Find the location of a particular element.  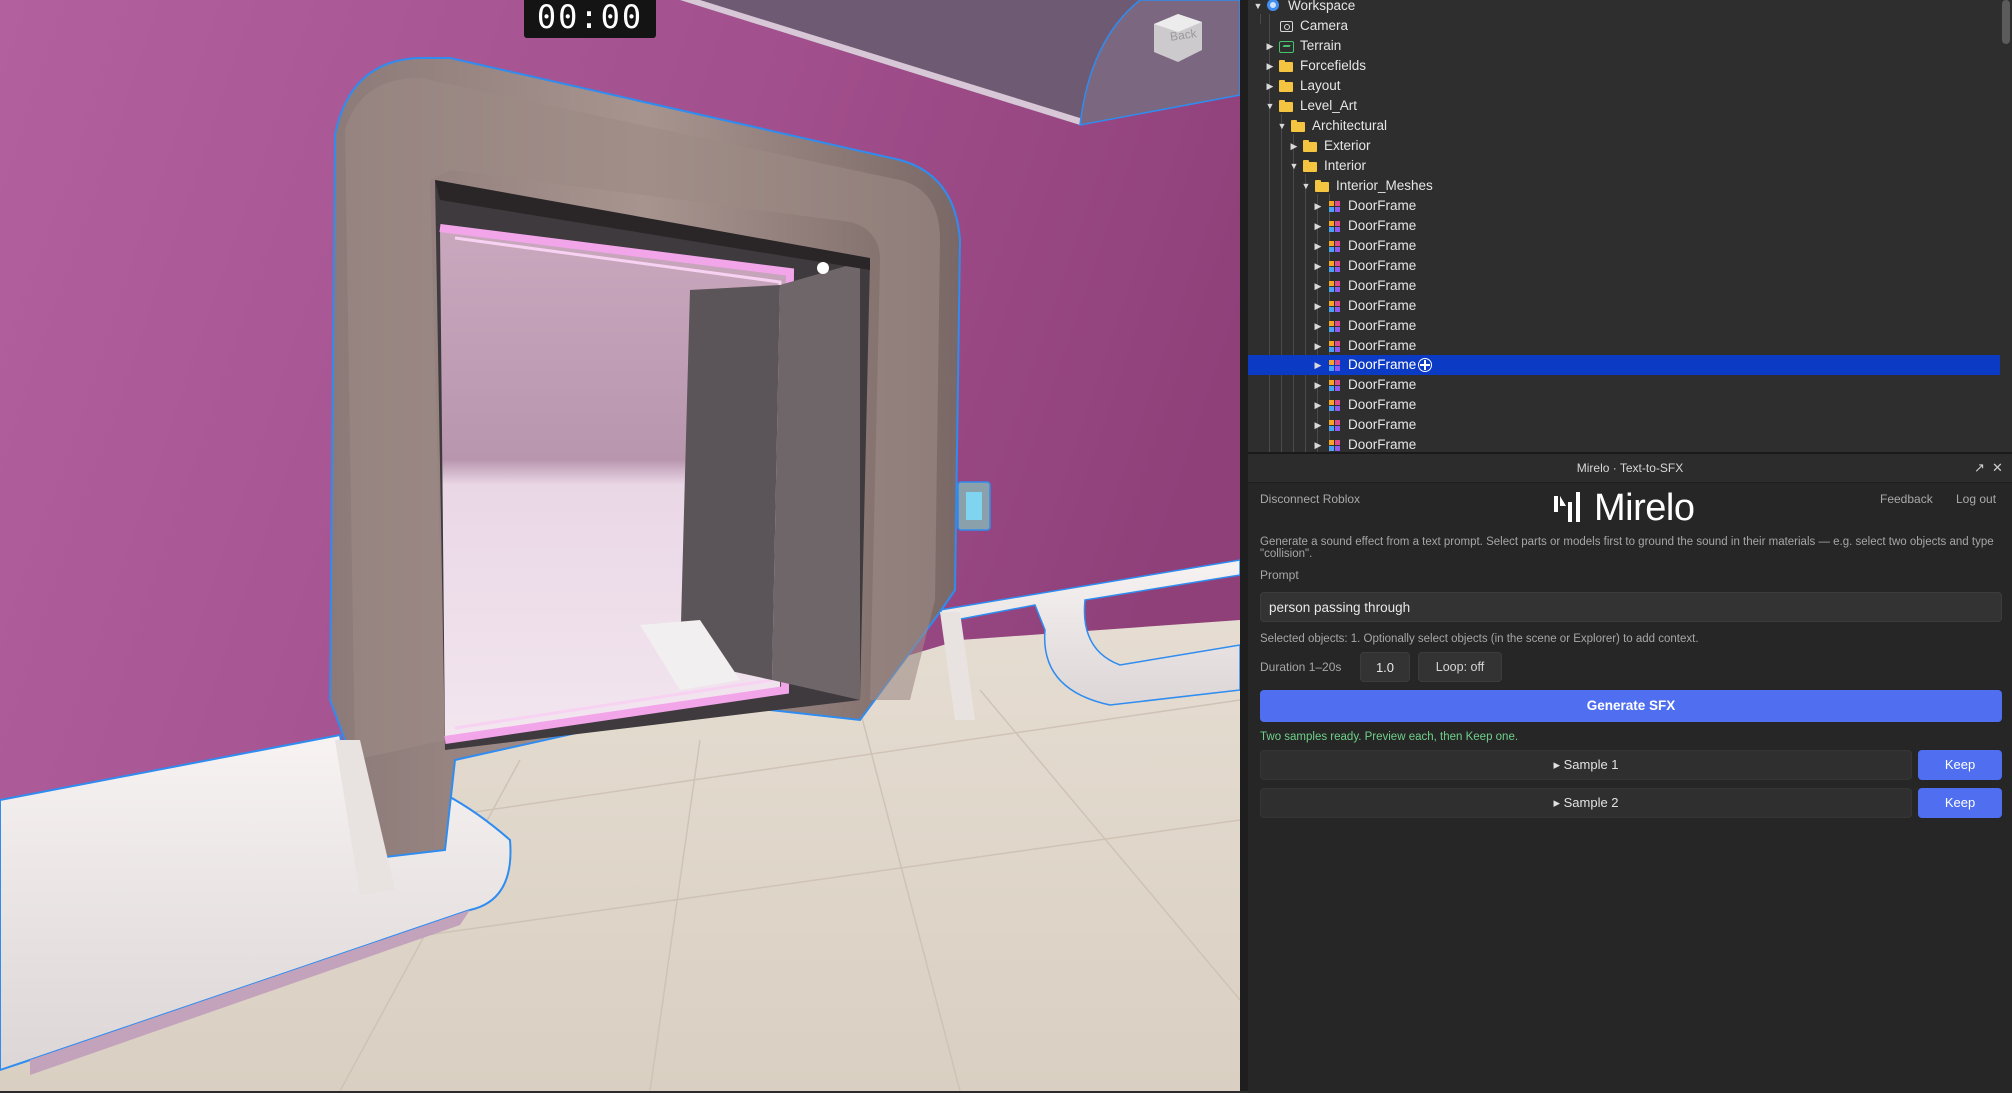

plugin-title: Mirelo · Text-to-SFX is located at coordinates (1630, 468).